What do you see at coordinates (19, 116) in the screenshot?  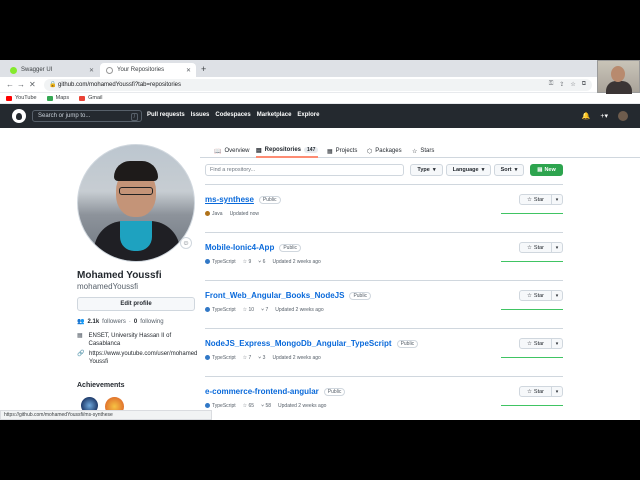 I see `github-logo-icon` at bounding box center [19, 116].